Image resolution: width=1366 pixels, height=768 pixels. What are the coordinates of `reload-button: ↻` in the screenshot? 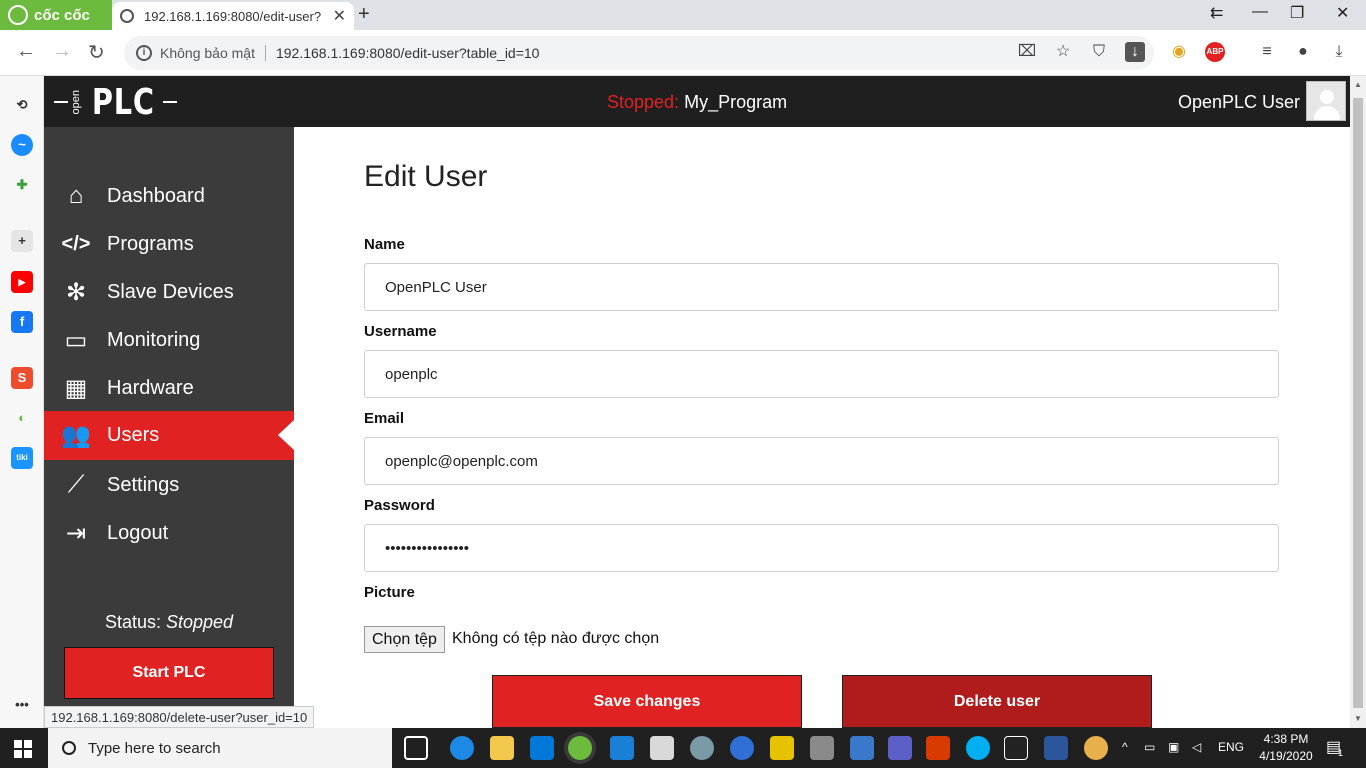 It's located at (96, 52).